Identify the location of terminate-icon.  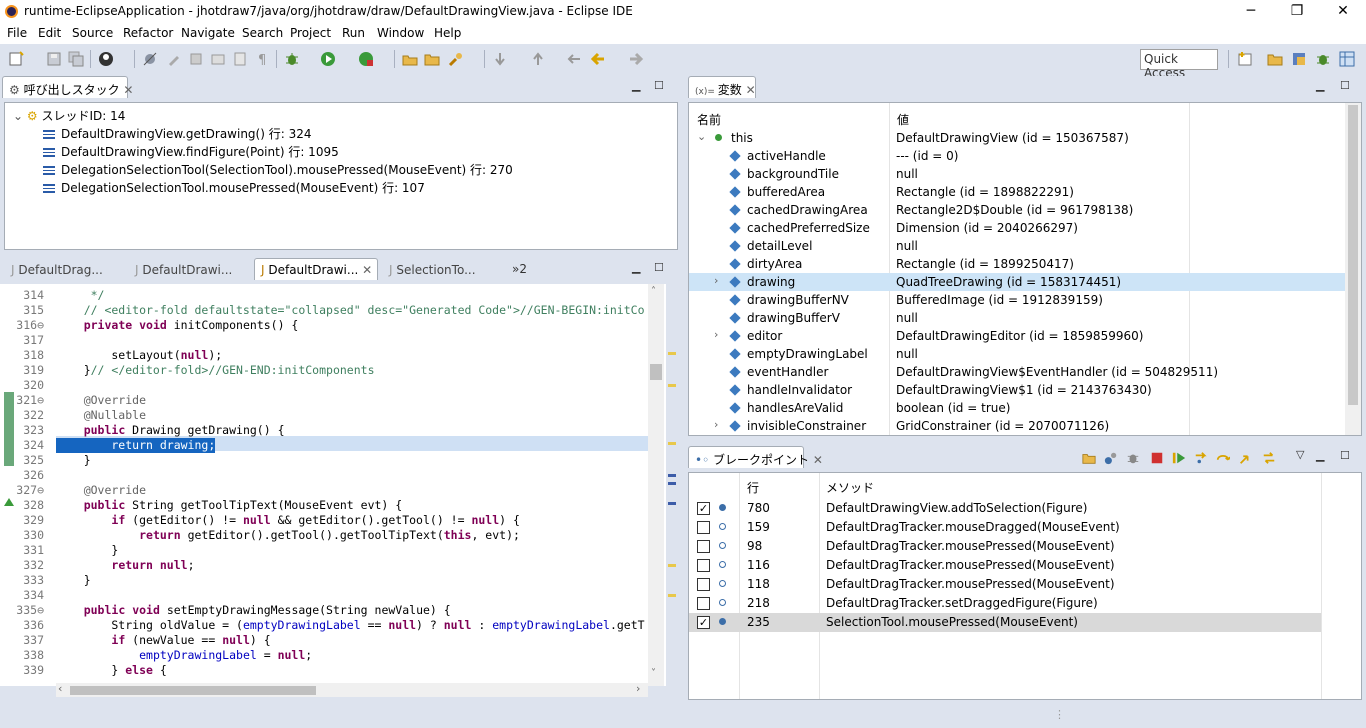
(1157, 458).